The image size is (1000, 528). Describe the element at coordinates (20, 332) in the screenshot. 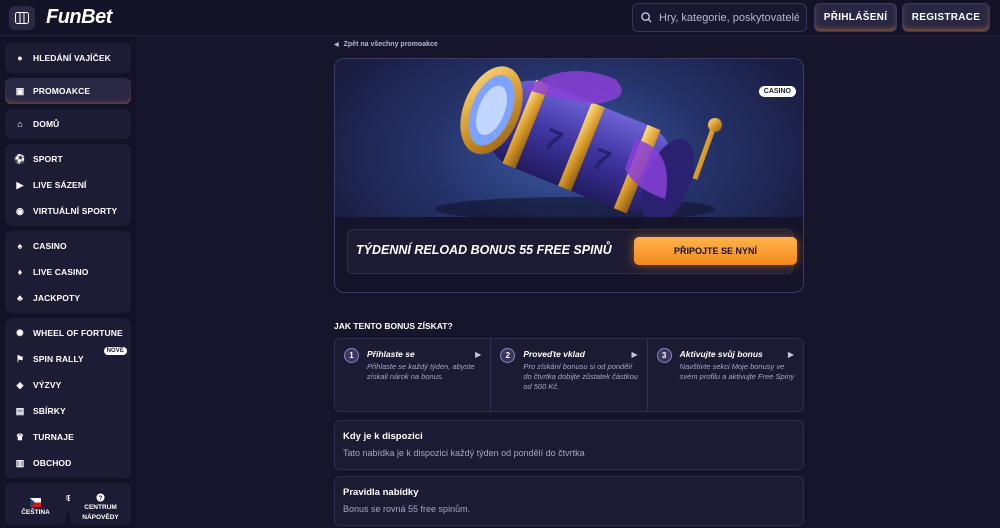

I see `wheel-icon: ✺` at that location.